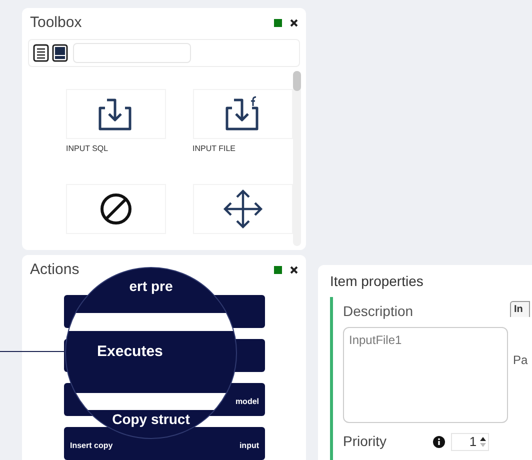 Image resolution: width=532 pixels, height=460 pixels. Describe the element at coordinates (56, 23) in the screenshot. I see `panel-title: Toolbox` at that location.